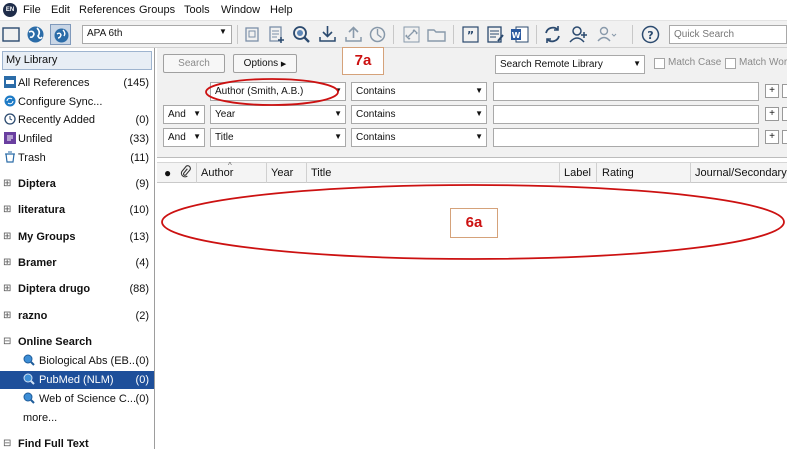 The height and width of the screenshot is (453, 787). What do you see at coordinates (474, 223) in the screenshot?
I see `annotation-label-6a: 6a` at bounding box center [474, 223].